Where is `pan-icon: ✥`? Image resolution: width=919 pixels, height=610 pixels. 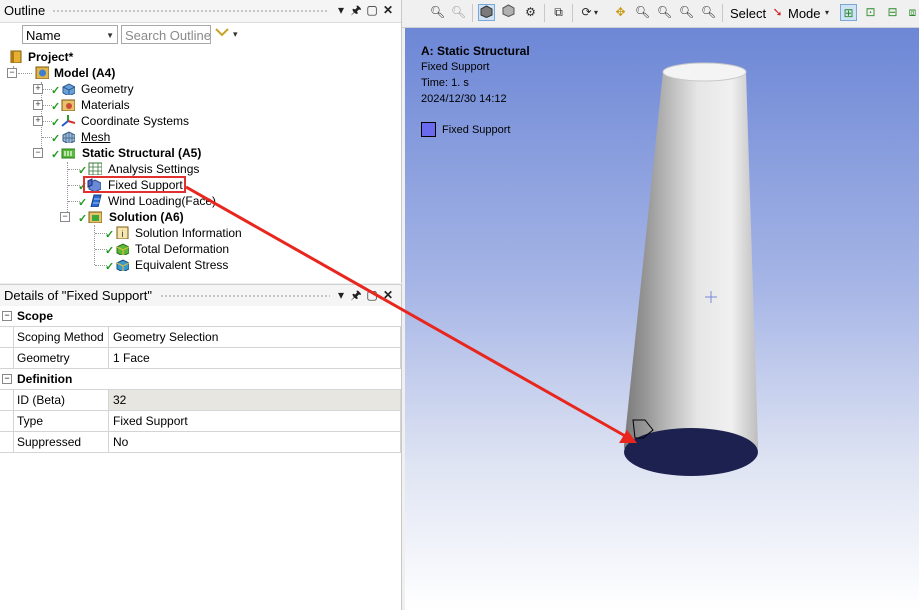
pan-icon: ✥ is located at coordinates (620, 12).